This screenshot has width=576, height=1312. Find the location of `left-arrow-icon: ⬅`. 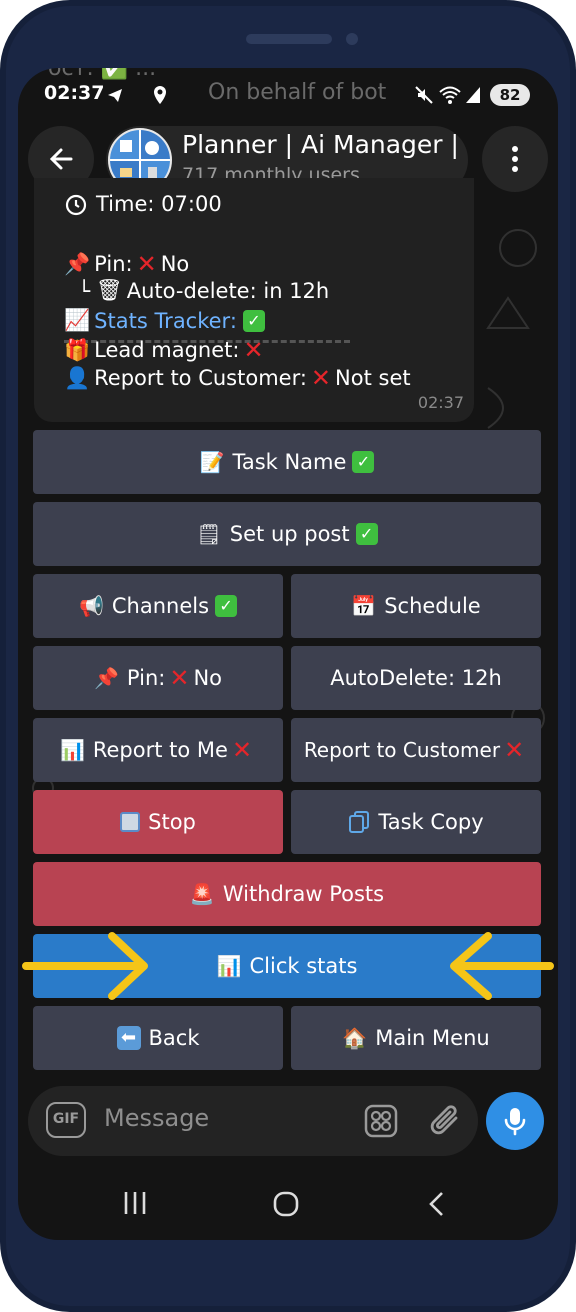

left-arrow-icon: ⬅ is located at coordinates (128, 1038).